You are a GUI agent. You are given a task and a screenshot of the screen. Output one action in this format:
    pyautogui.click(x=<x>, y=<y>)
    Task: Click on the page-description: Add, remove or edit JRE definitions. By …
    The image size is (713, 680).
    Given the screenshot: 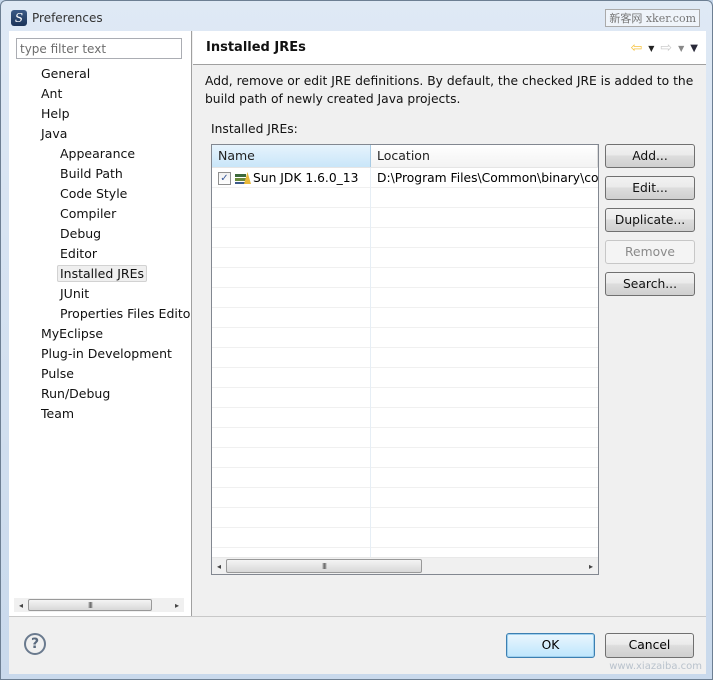 What is the action you would take?
    pyautogui.click(x=449, y=90)
    